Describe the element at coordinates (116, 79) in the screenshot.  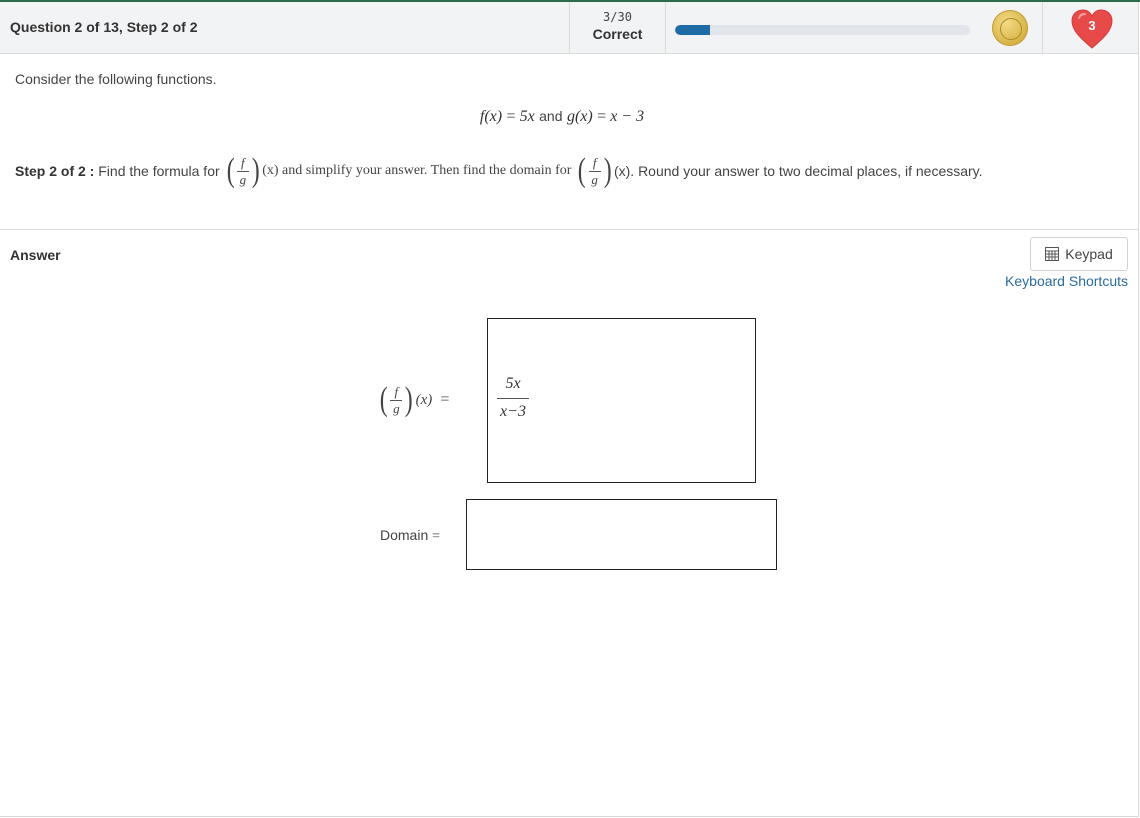
I see `problem-intro: Consider the following functions.` at that location.